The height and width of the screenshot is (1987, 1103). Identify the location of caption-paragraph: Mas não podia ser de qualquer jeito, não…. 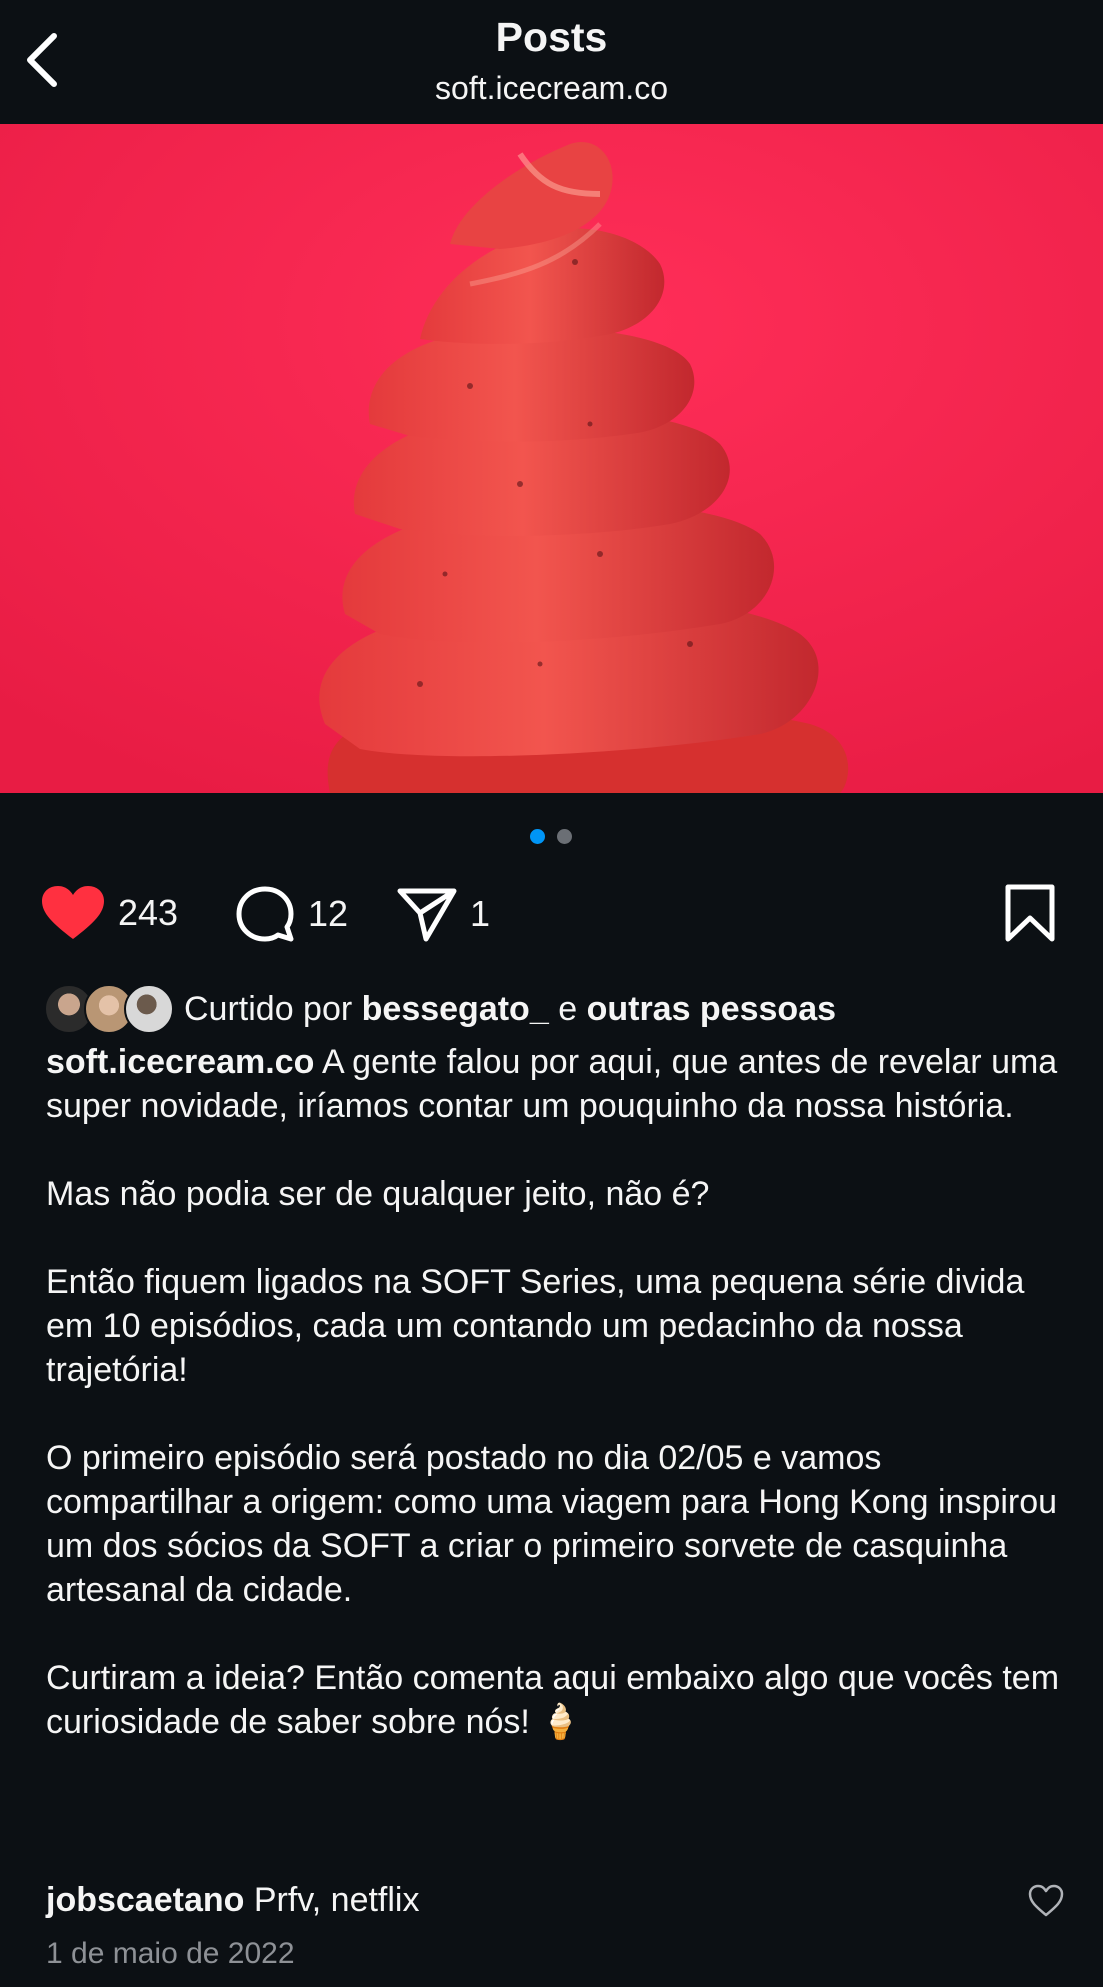
(378, 1194).